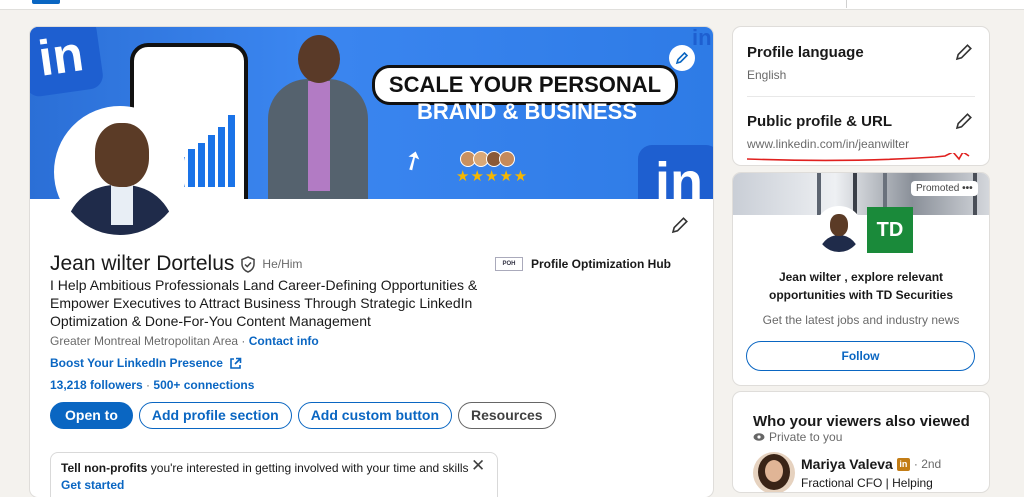 This screenshot has width=1024, height=497. I want to click on website-link: Boost Your LinkedIn Presence, so click(146, 363).